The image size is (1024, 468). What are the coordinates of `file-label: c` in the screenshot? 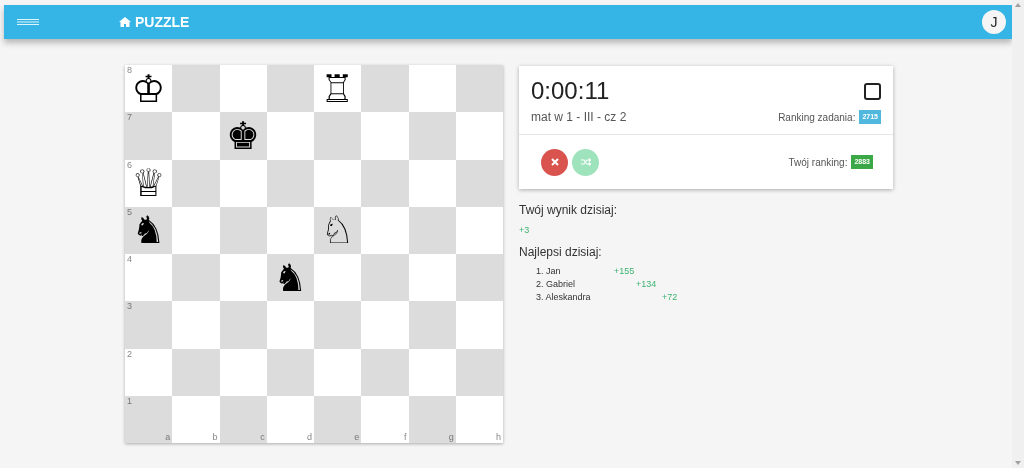 It's located at (262, 437).